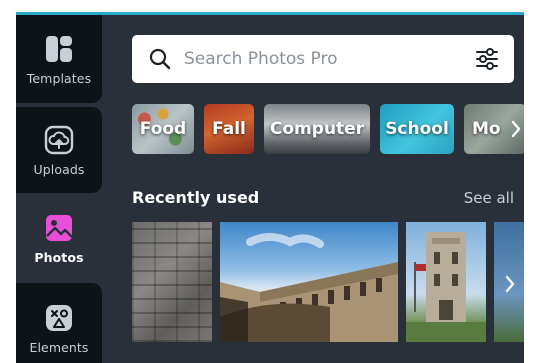 The height and width of the screenshot is (363, 540). I want to click on sidebar-item-label: Uploads, so click(59, 169).